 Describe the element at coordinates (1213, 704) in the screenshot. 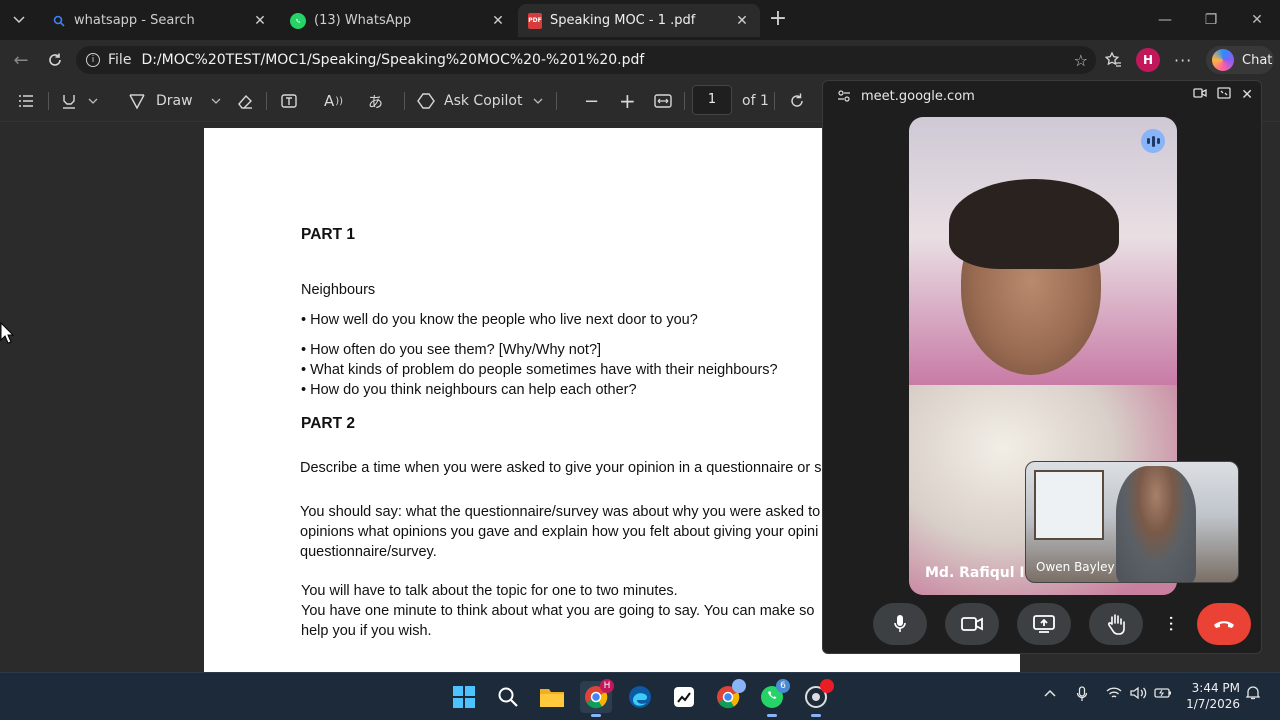

I see `clock-date: 1/7/2026` at that location.